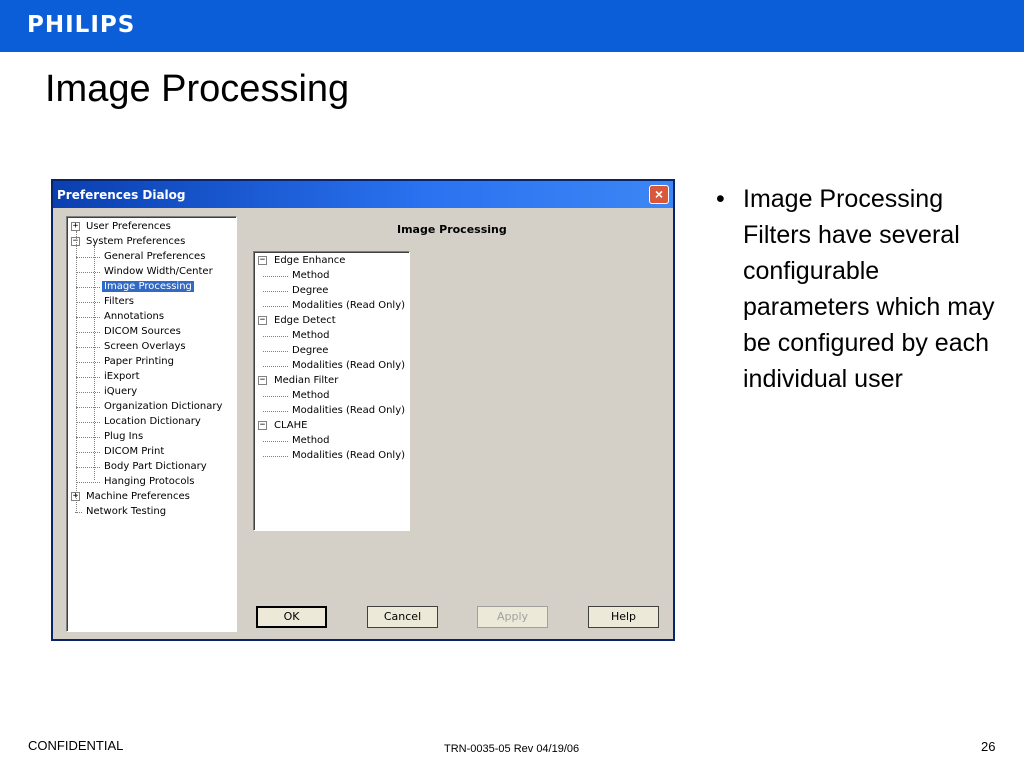 This screenshot has height=768, width=1024. I want to click on footer-confidential: CONFIDENTIAL, so click(76, 745).